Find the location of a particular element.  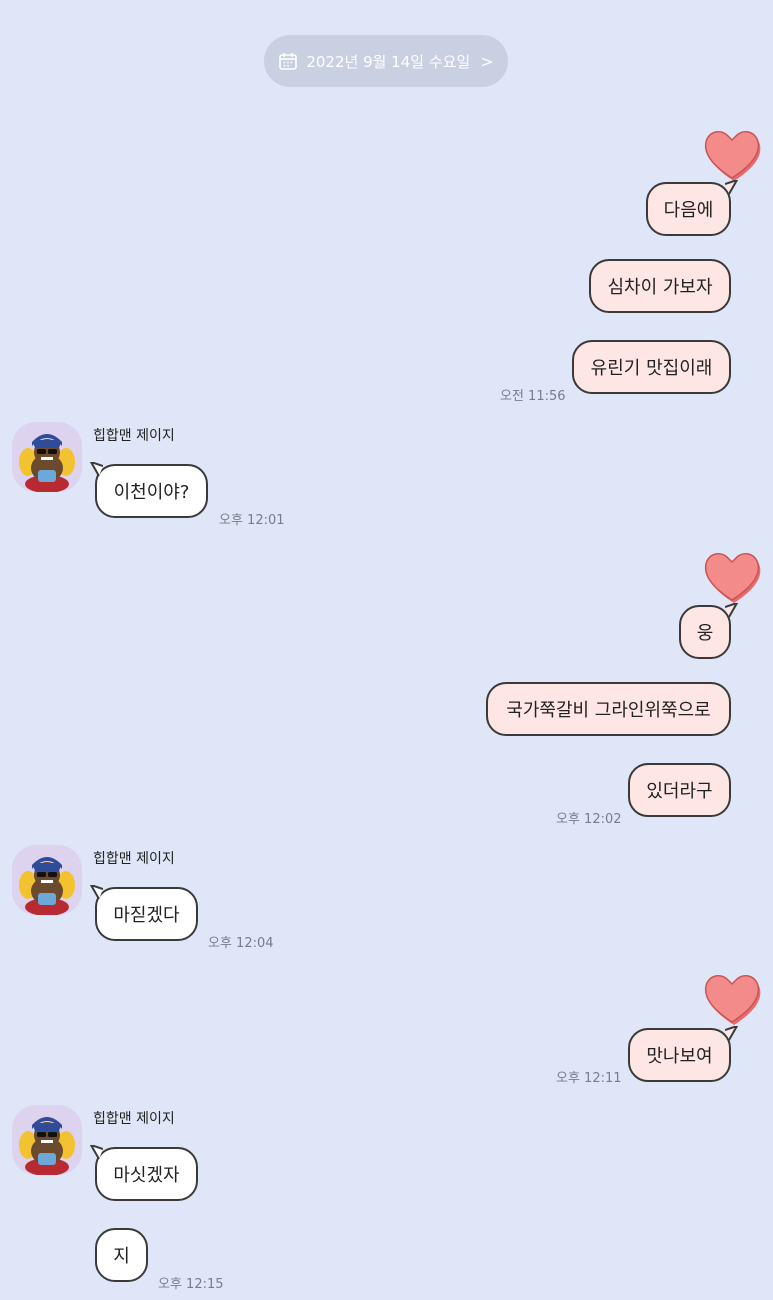

my-message-bubble: 웅 is located at coordinates (705, 632).